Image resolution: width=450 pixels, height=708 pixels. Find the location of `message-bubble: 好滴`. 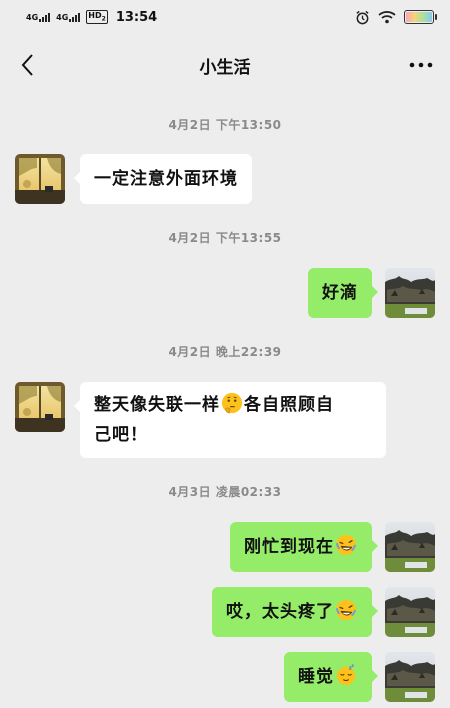

message-bubble: 好滴 is located at coordinates (343, 293).